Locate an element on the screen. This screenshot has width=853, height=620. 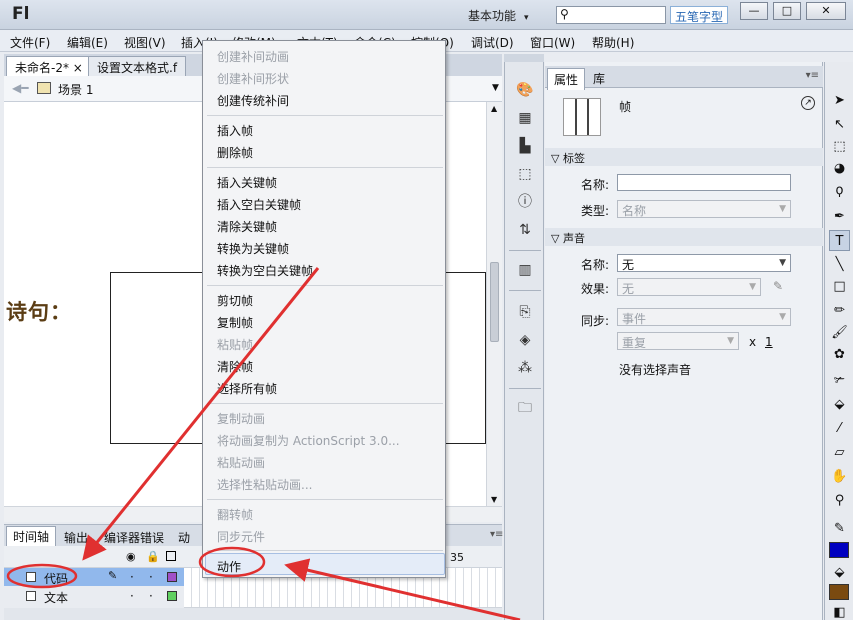
repeat-count-value: 1 is located at coordinates (769, 342).